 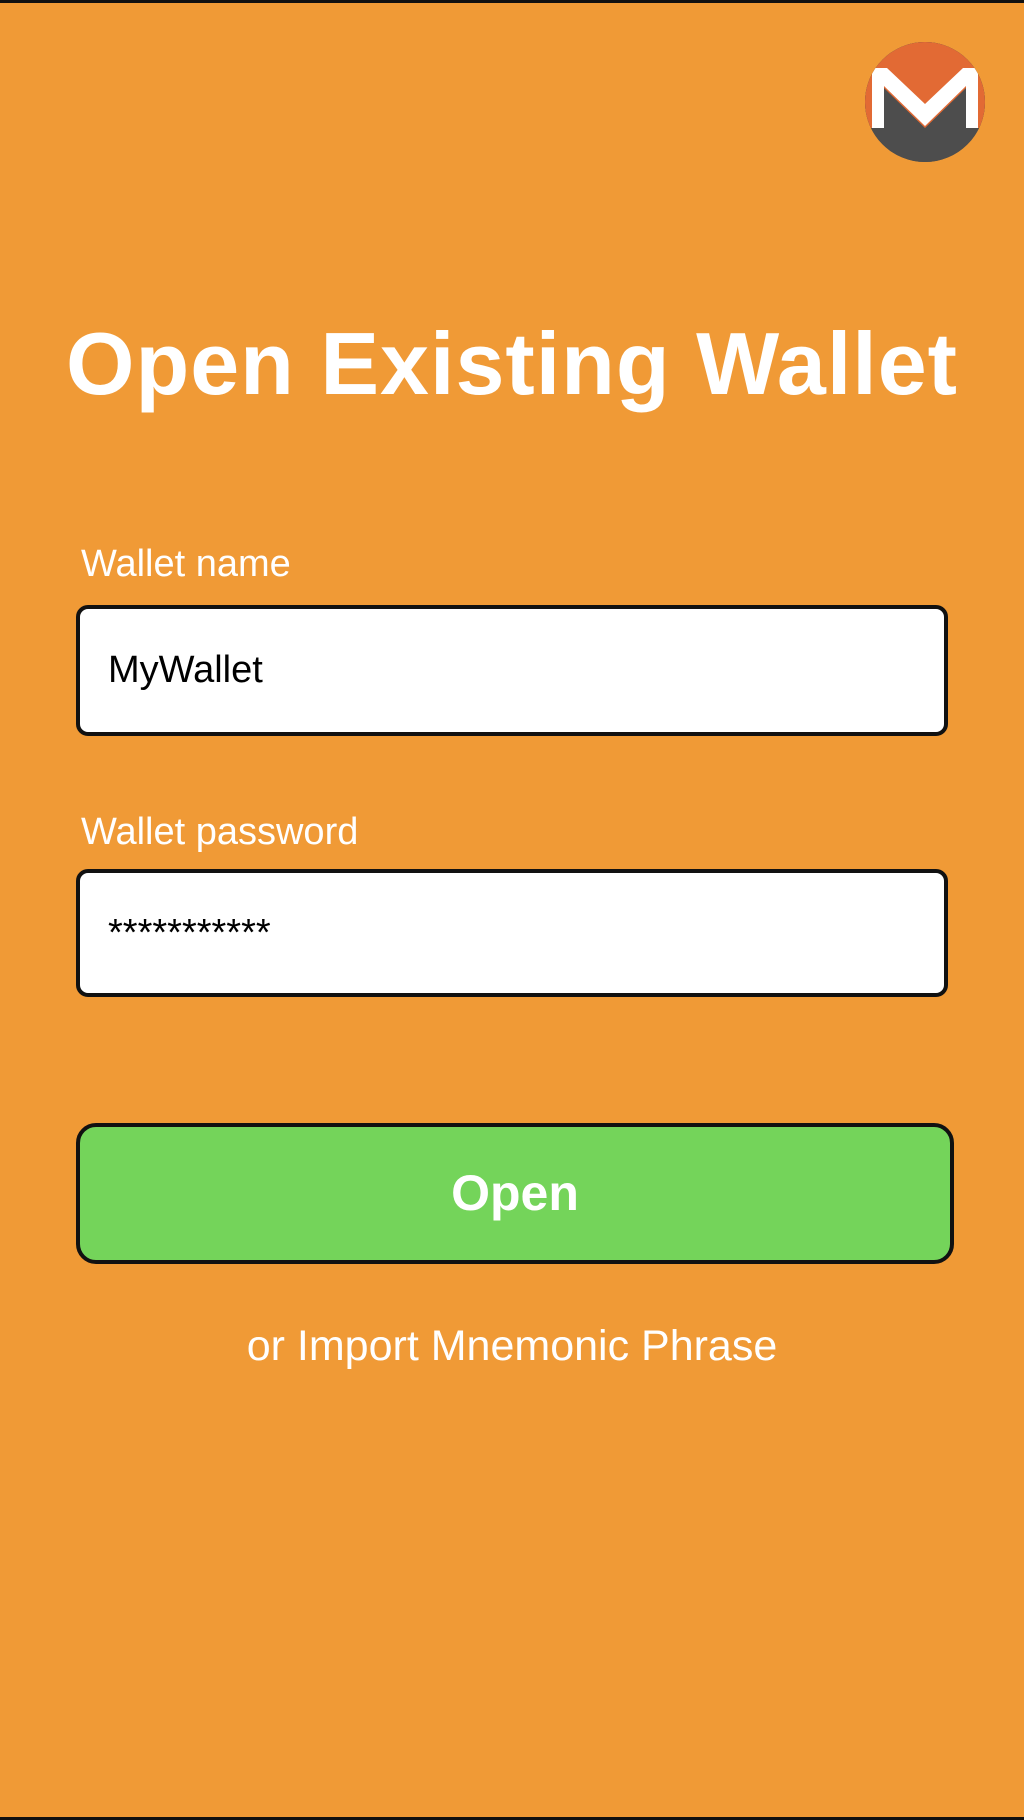 What do you see at coordinates (925, 102) in the screenshot?
I see `monero-logo-icon` at bounding box center [925, 102].